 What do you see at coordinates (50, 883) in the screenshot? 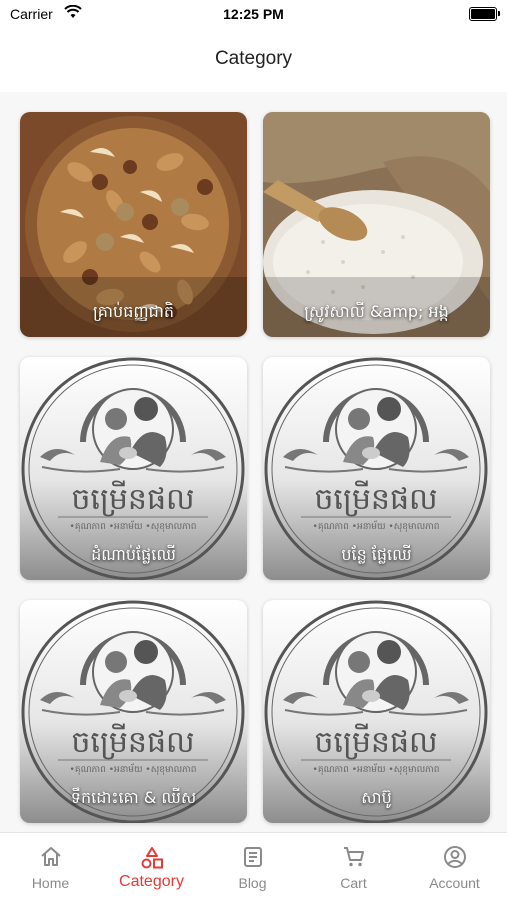
I see `tab-label: Home` at bounding box center [50, 883].